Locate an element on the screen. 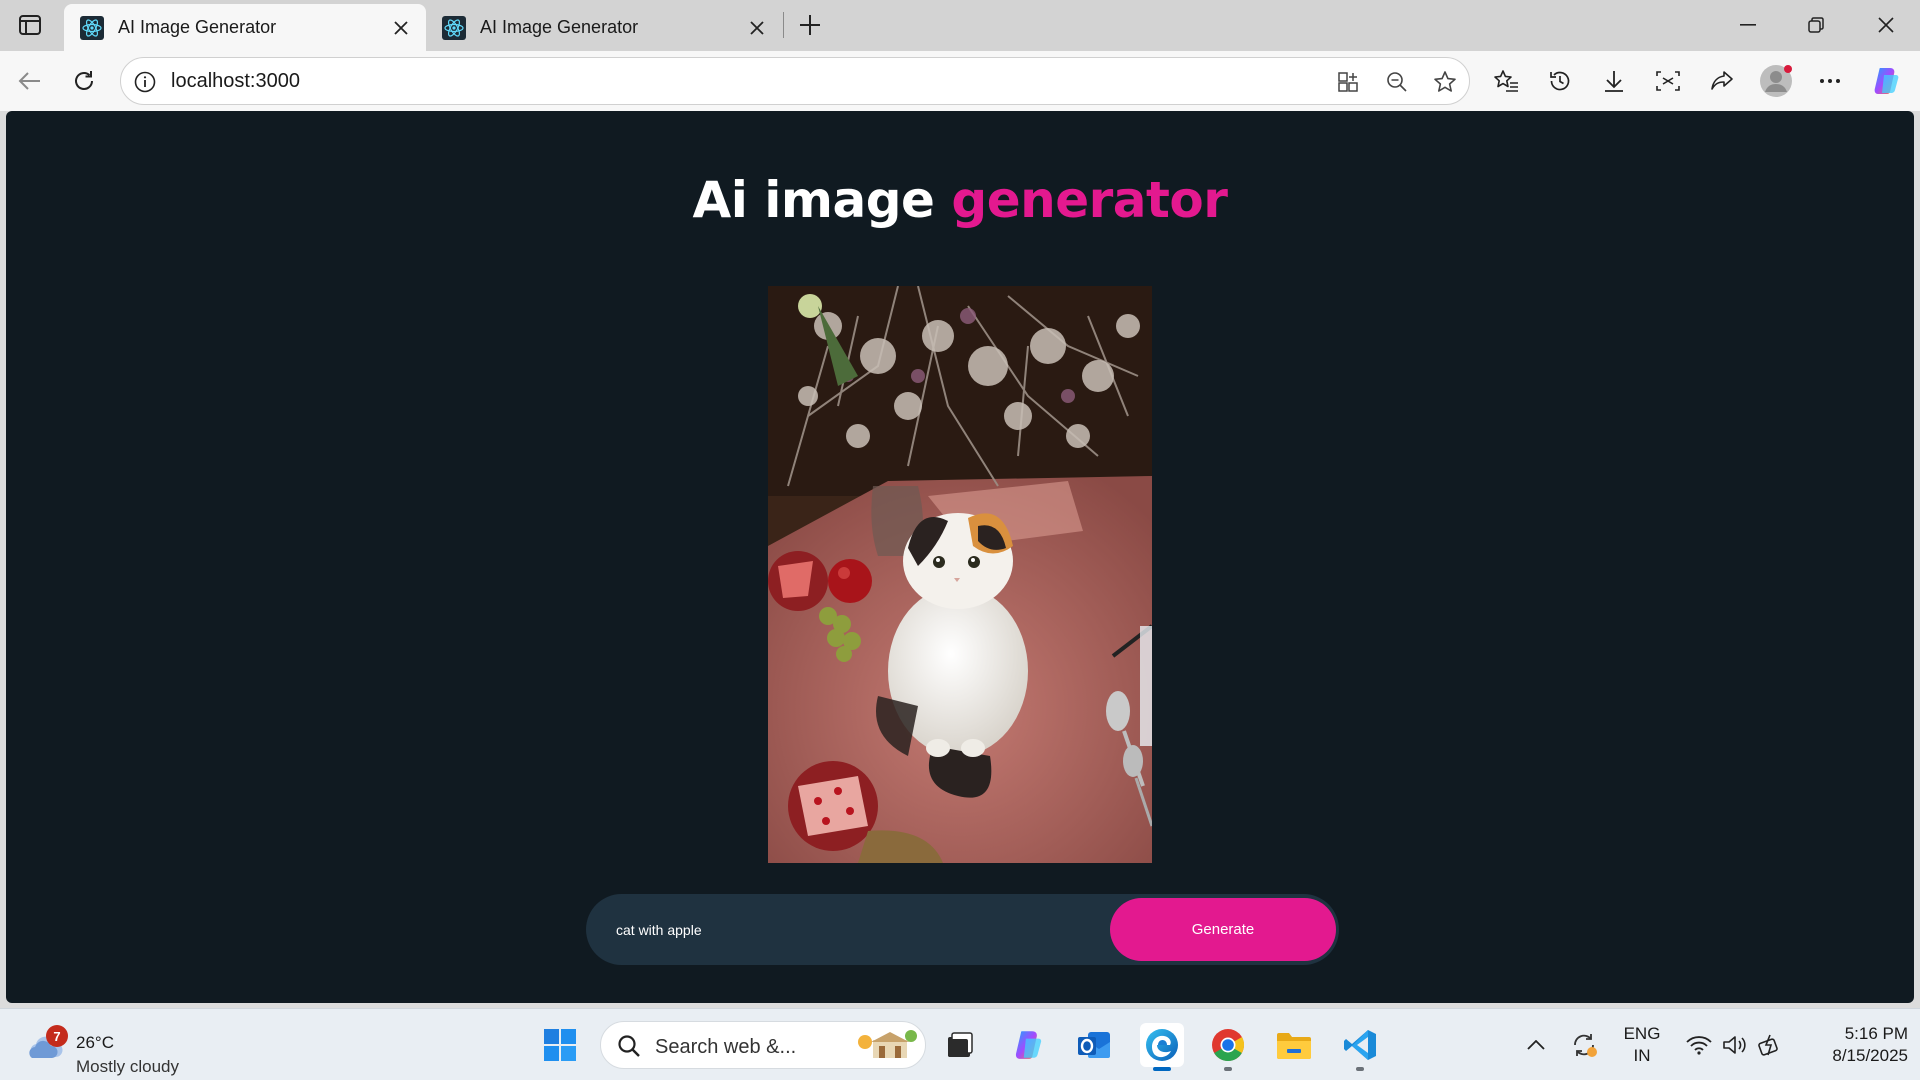 The height and width of the screenshot is (1080, 1920). back-icon is located at coordinates (30, 81).